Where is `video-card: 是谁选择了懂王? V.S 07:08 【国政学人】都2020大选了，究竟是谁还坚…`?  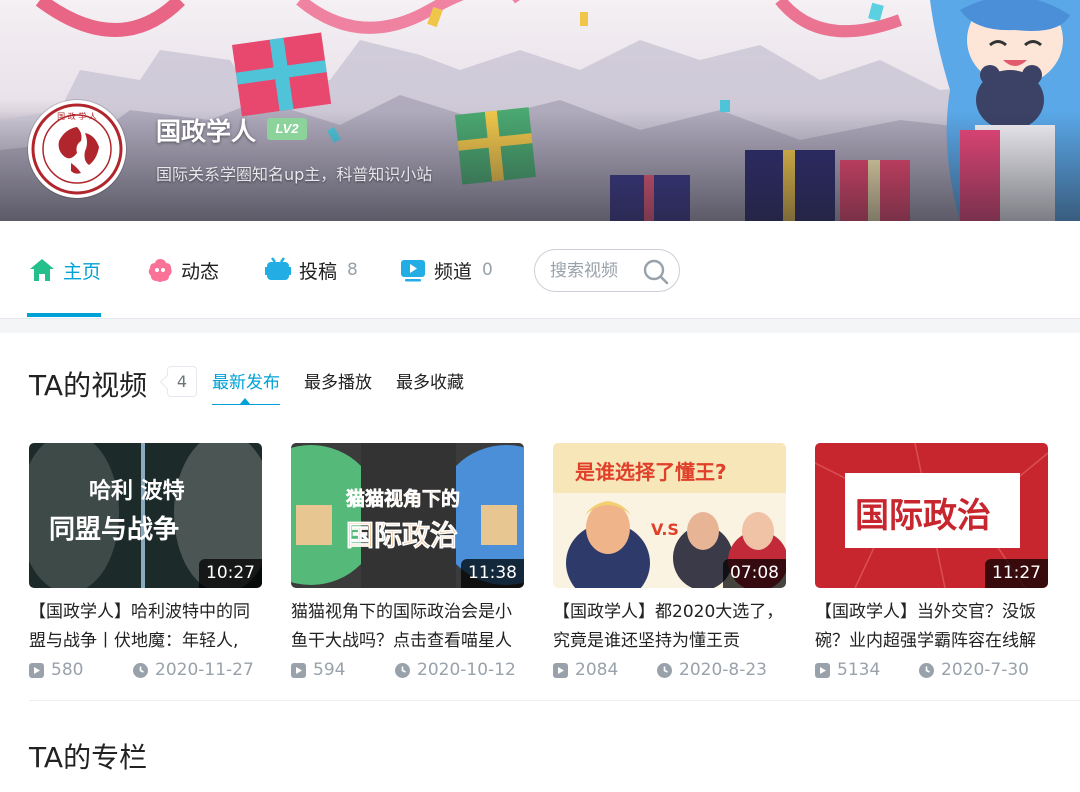
video-card: 是谁选择了懂王? V.S 07:08 【国政学人】都2020大选了，究竟是谁还坚… is located at coordinates (669, 563).